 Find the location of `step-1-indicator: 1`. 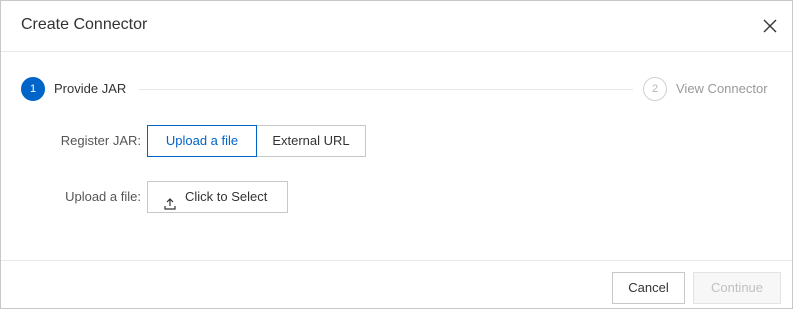

step-1-indicator: 1 is located at coordinates (33, 89).